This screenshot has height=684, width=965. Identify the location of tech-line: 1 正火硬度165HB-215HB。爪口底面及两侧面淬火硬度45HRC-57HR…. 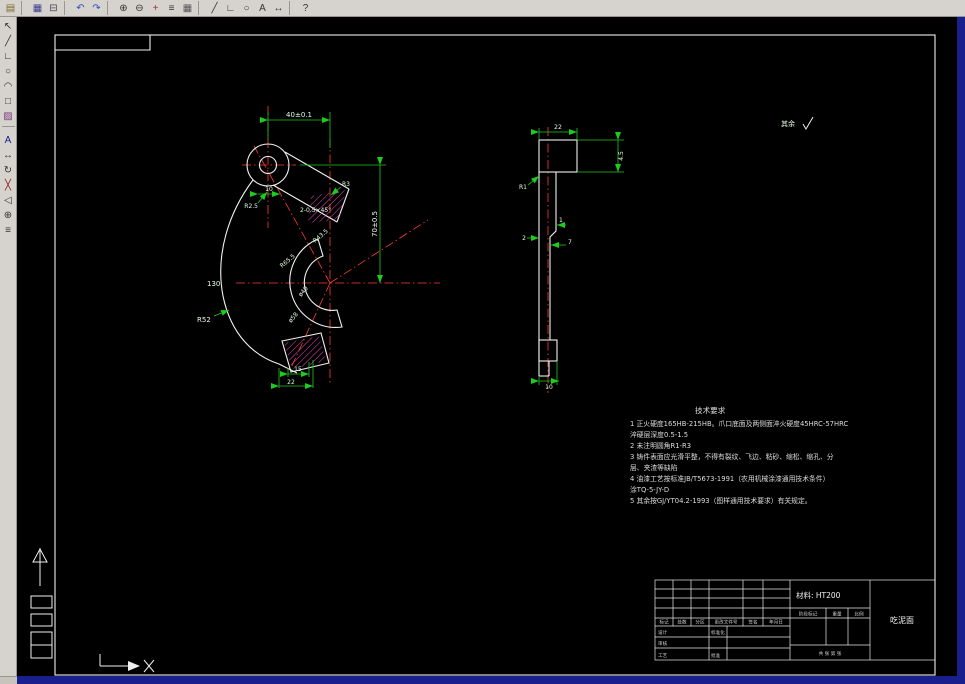
(739, 423).